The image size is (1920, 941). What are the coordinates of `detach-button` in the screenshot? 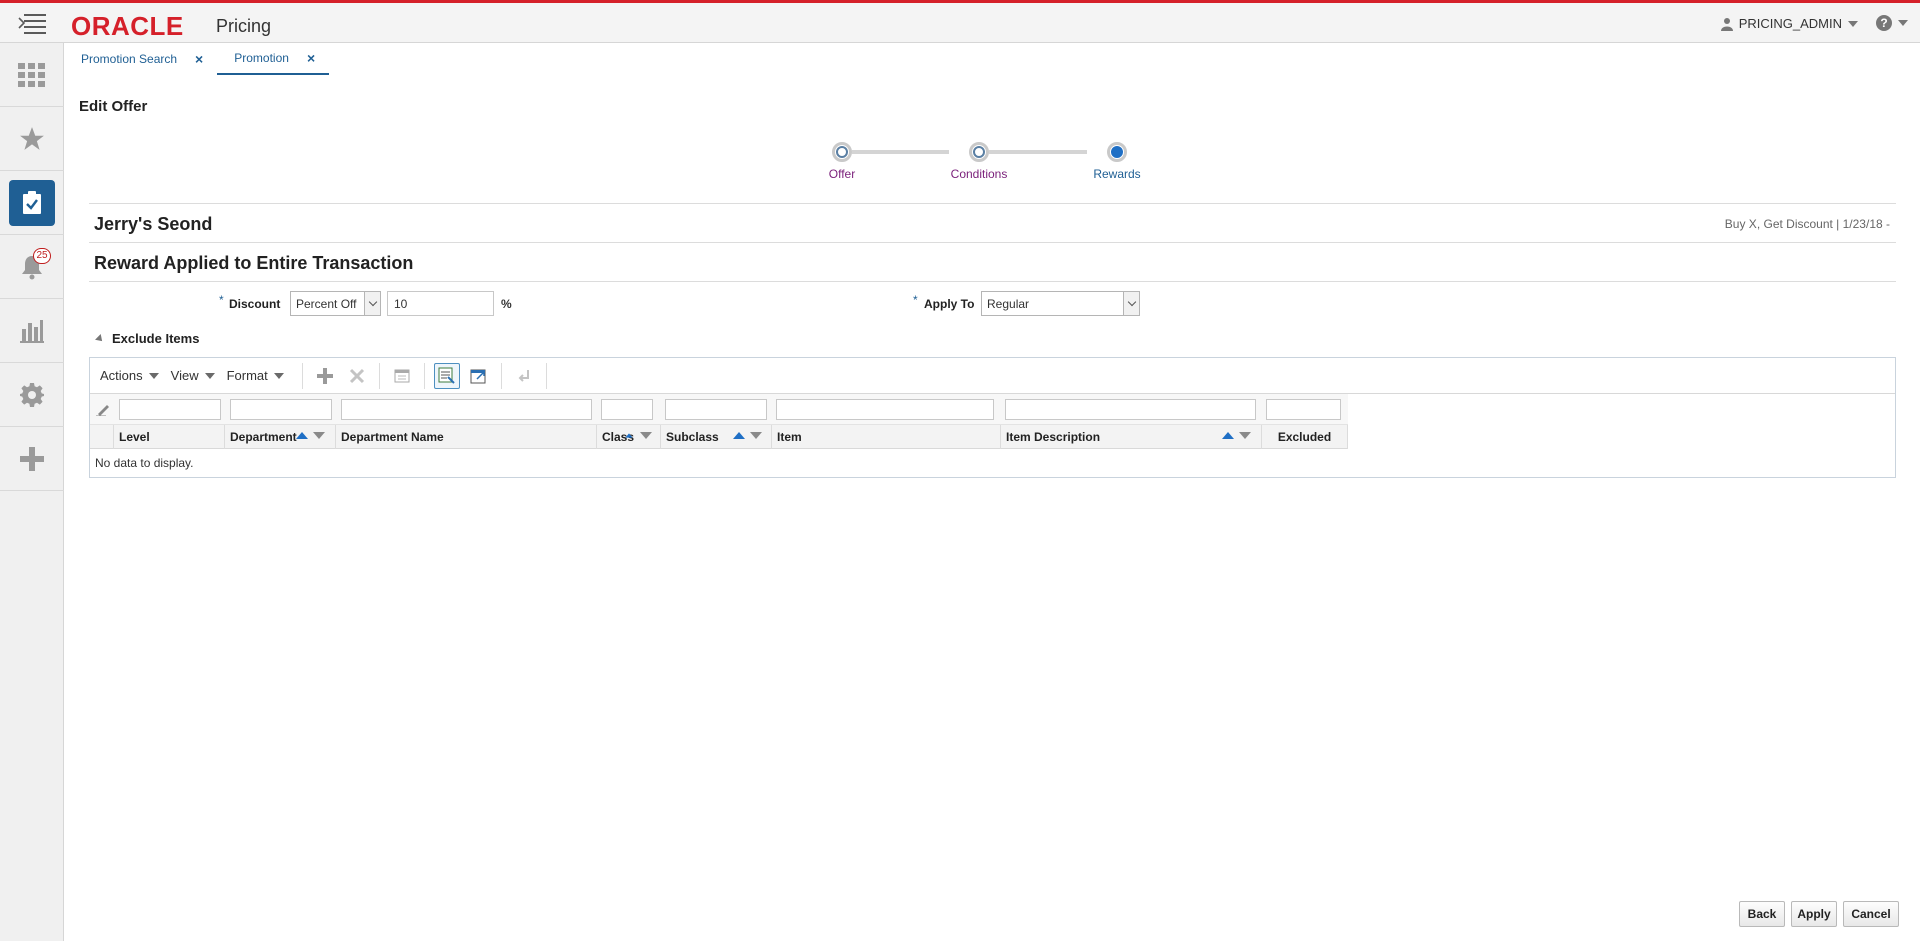 It's located at (479, 376).